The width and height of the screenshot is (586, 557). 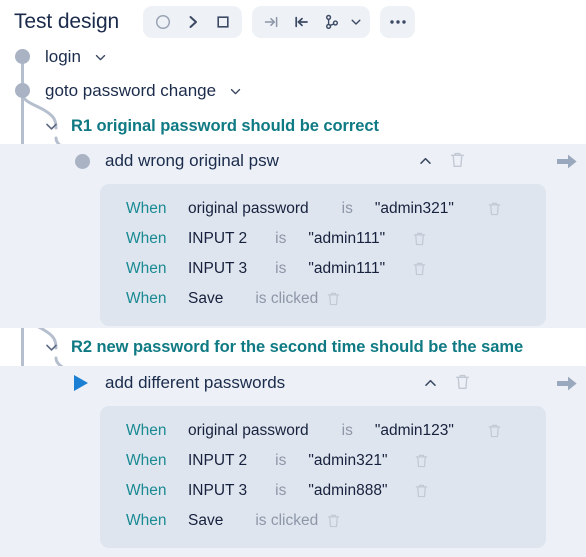 What do you see at coordinates (222, 22) in the screenshot?
I see `stop-square-icon` at bounding box center [222, 22].